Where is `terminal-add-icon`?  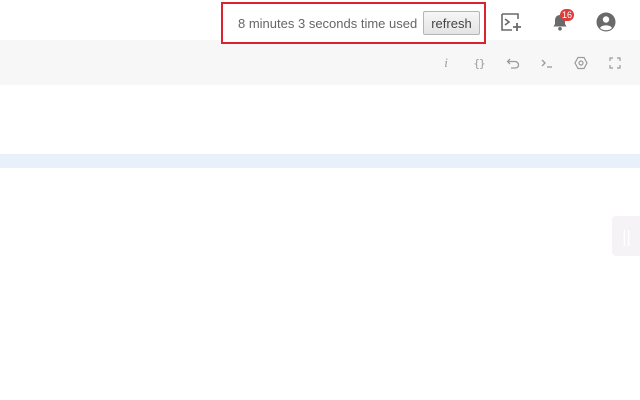 terminal-add-icon is located at coordinates (512, 22).